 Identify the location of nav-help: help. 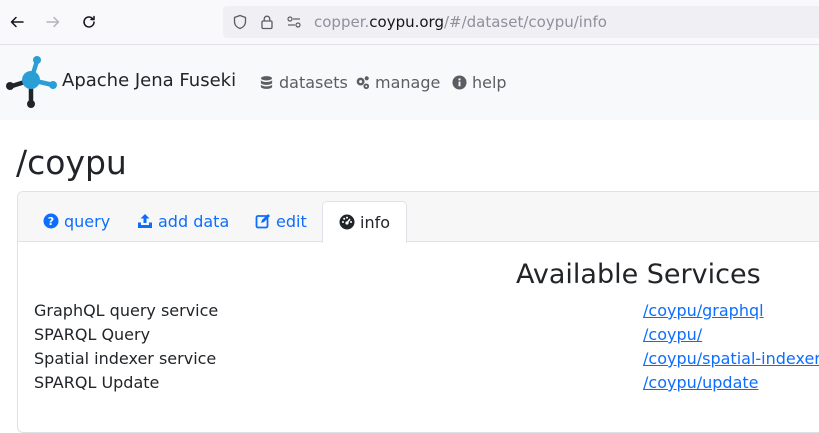
(479, 82).